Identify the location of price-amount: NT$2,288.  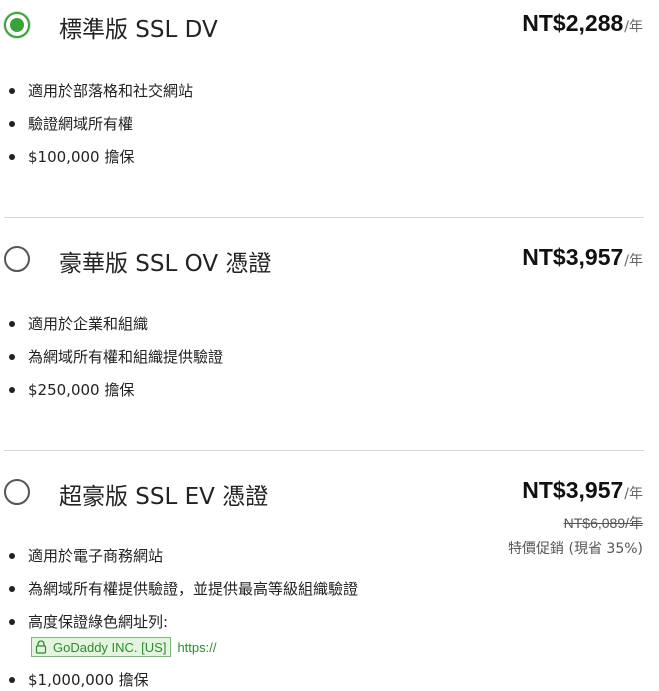
(573, 23).